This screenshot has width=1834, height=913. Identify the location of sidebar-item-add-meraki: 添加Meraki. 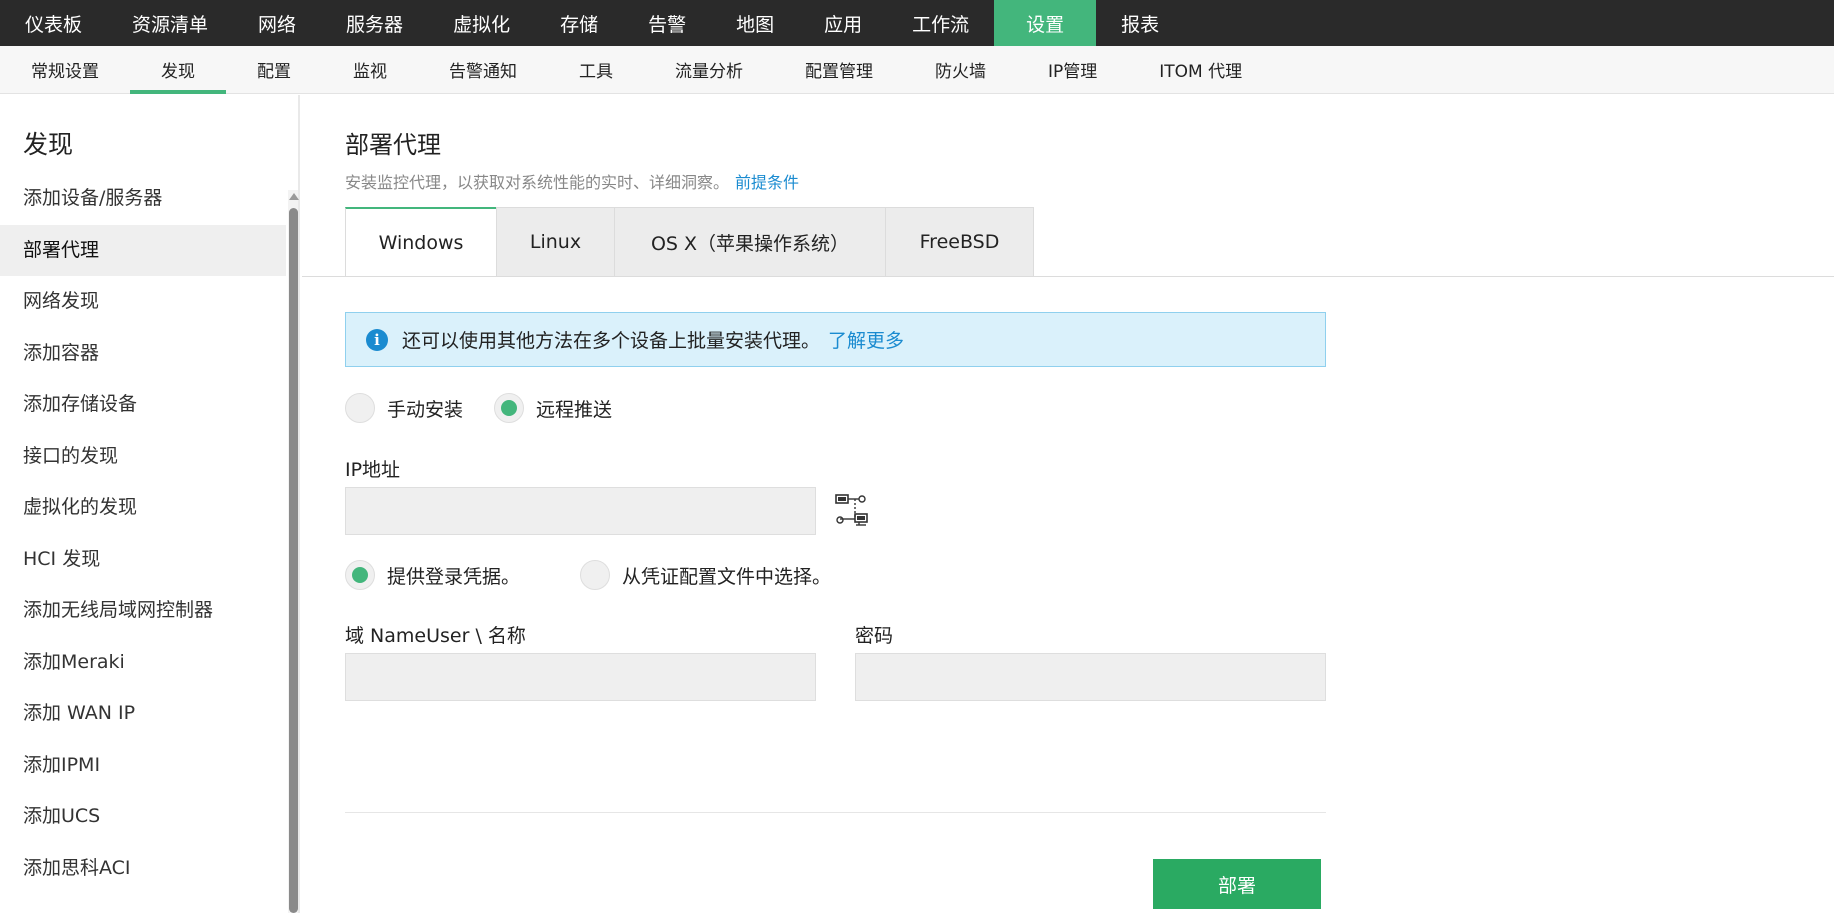
(143, 663).